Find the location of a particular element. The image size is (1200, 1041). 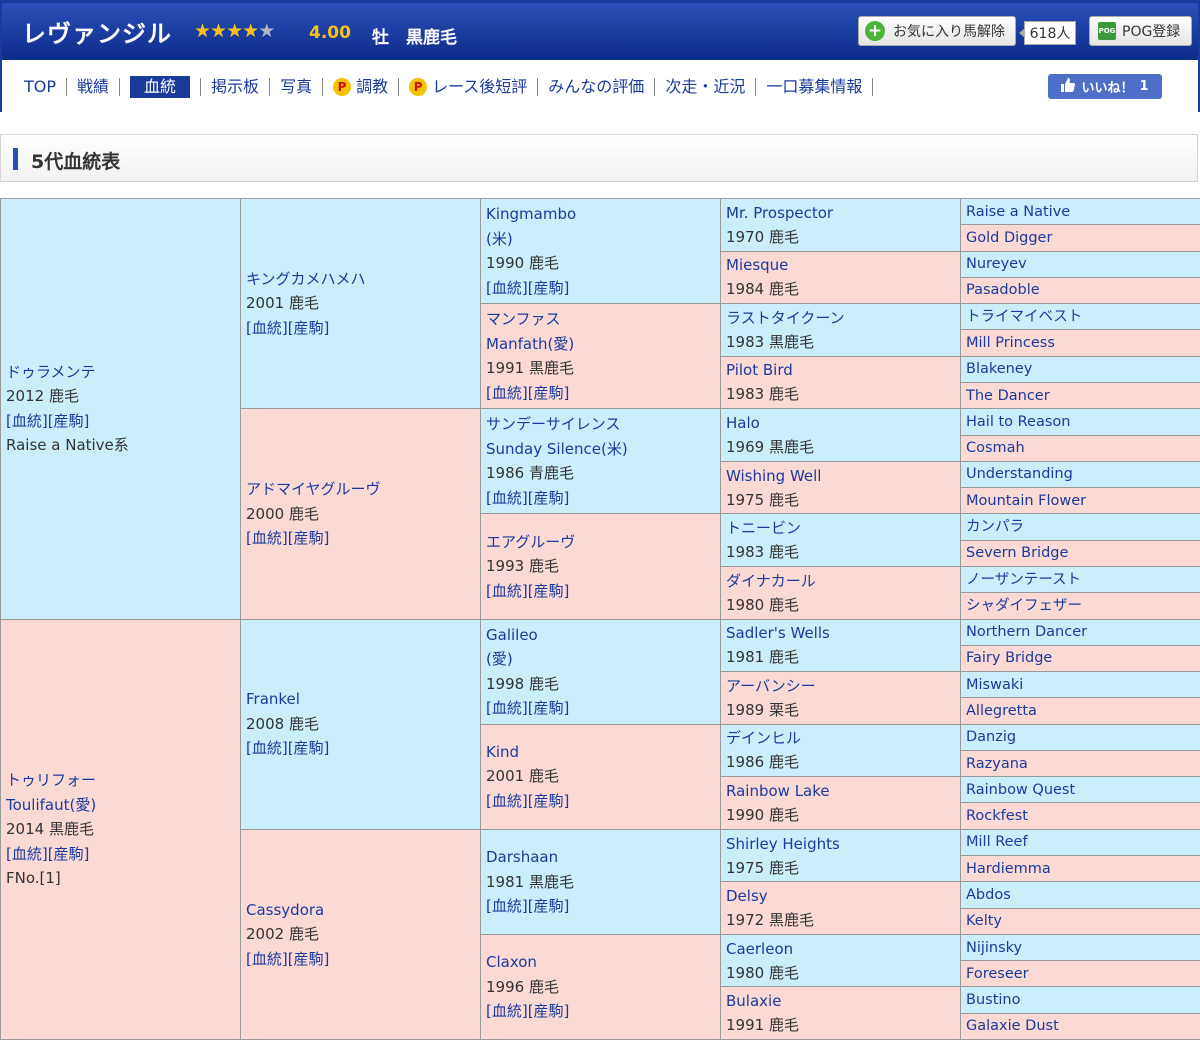

ancestor-name-link: Kelty is located at coordinates (1080, 921).